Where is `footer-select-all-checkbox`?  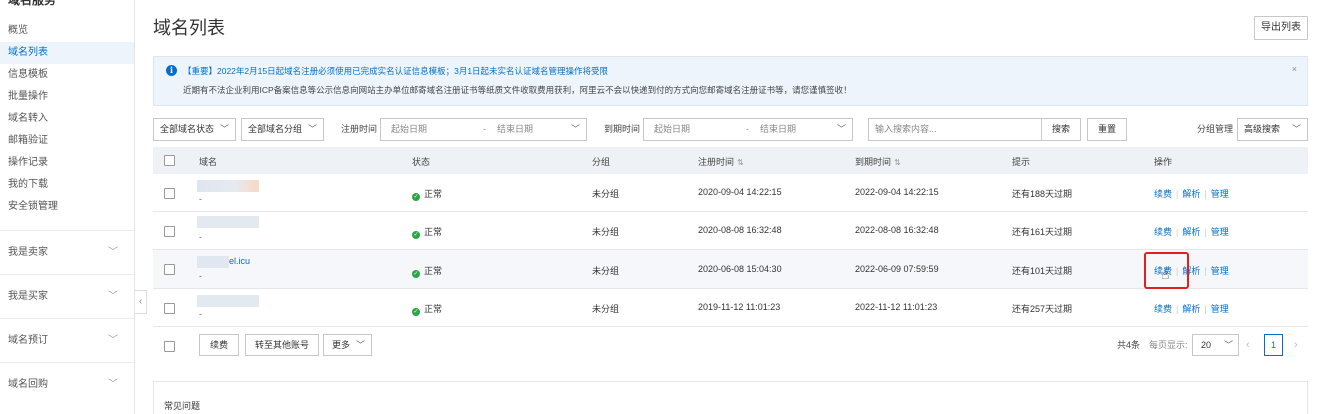
footer-select-all-checkbox is located at coordinates (169, 346).